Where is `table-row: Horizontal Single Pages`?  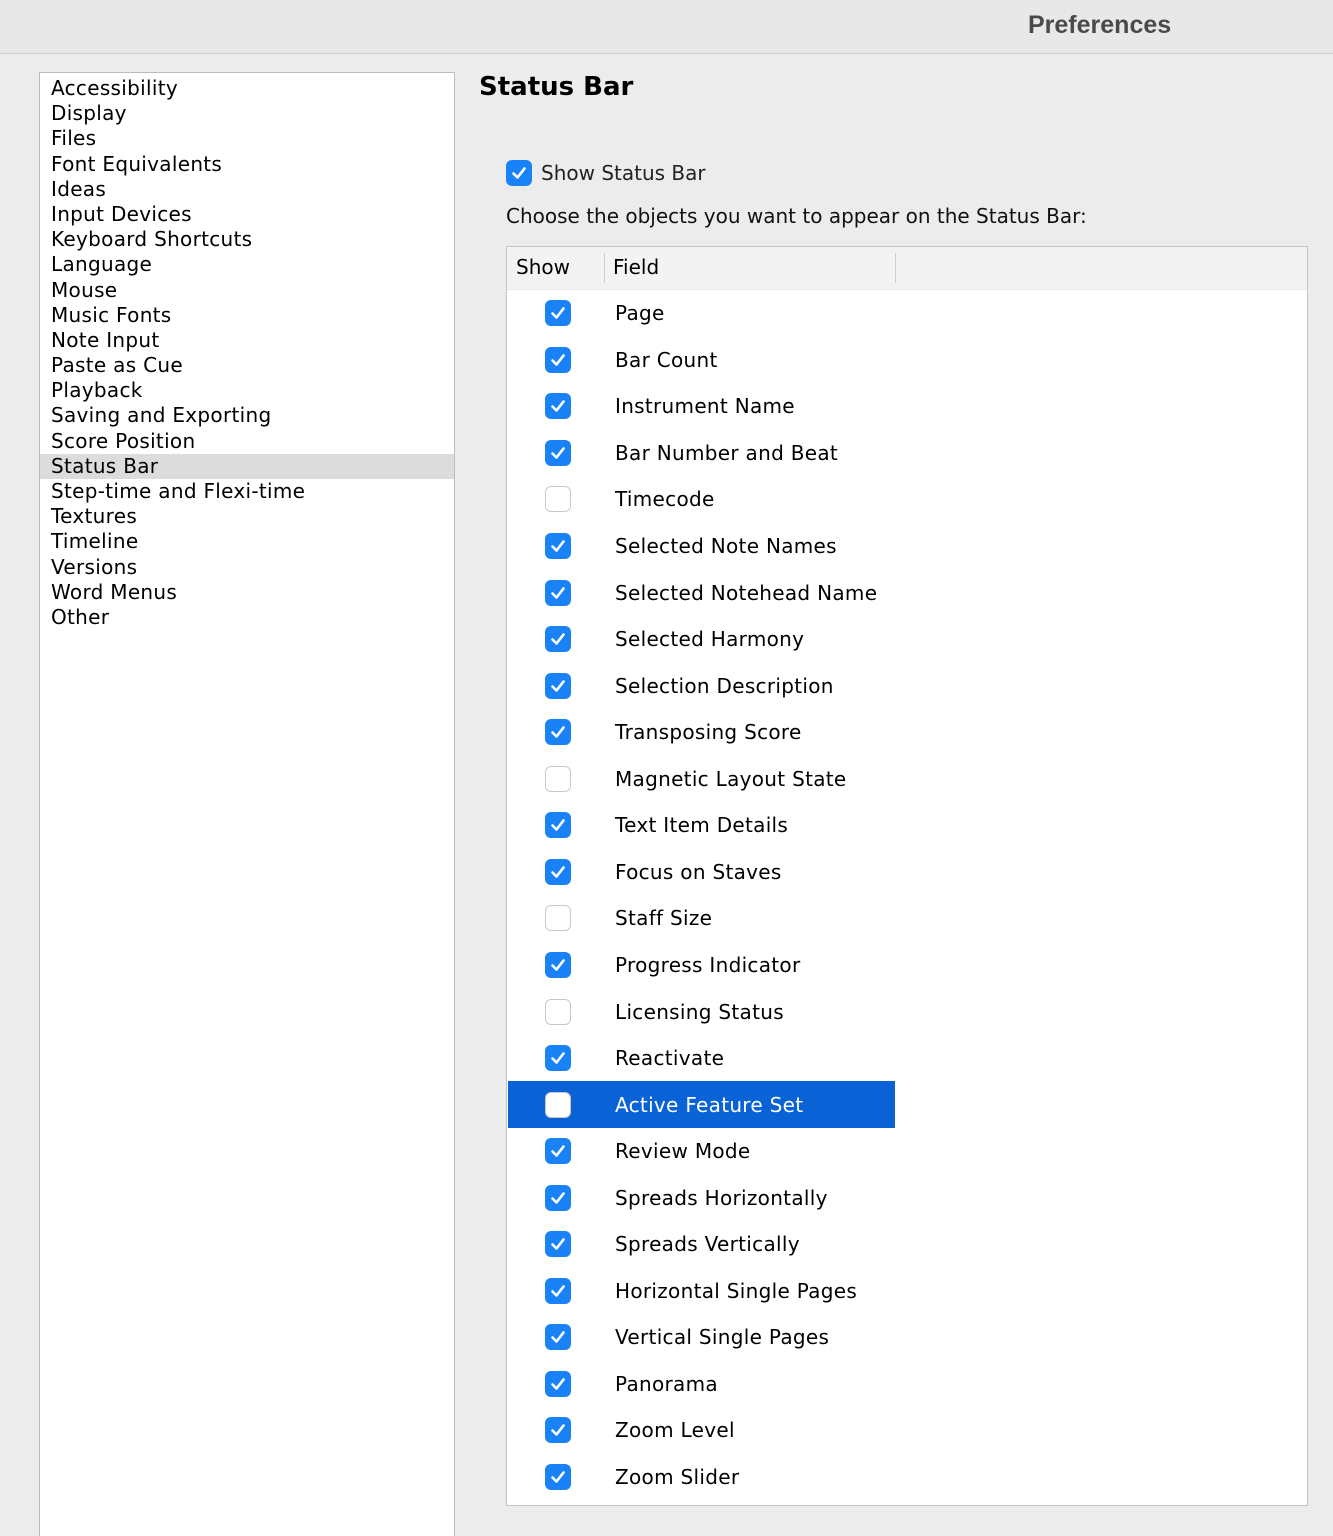 table-row: Horizontal Single Pages is located at coordinates (701, 1291).